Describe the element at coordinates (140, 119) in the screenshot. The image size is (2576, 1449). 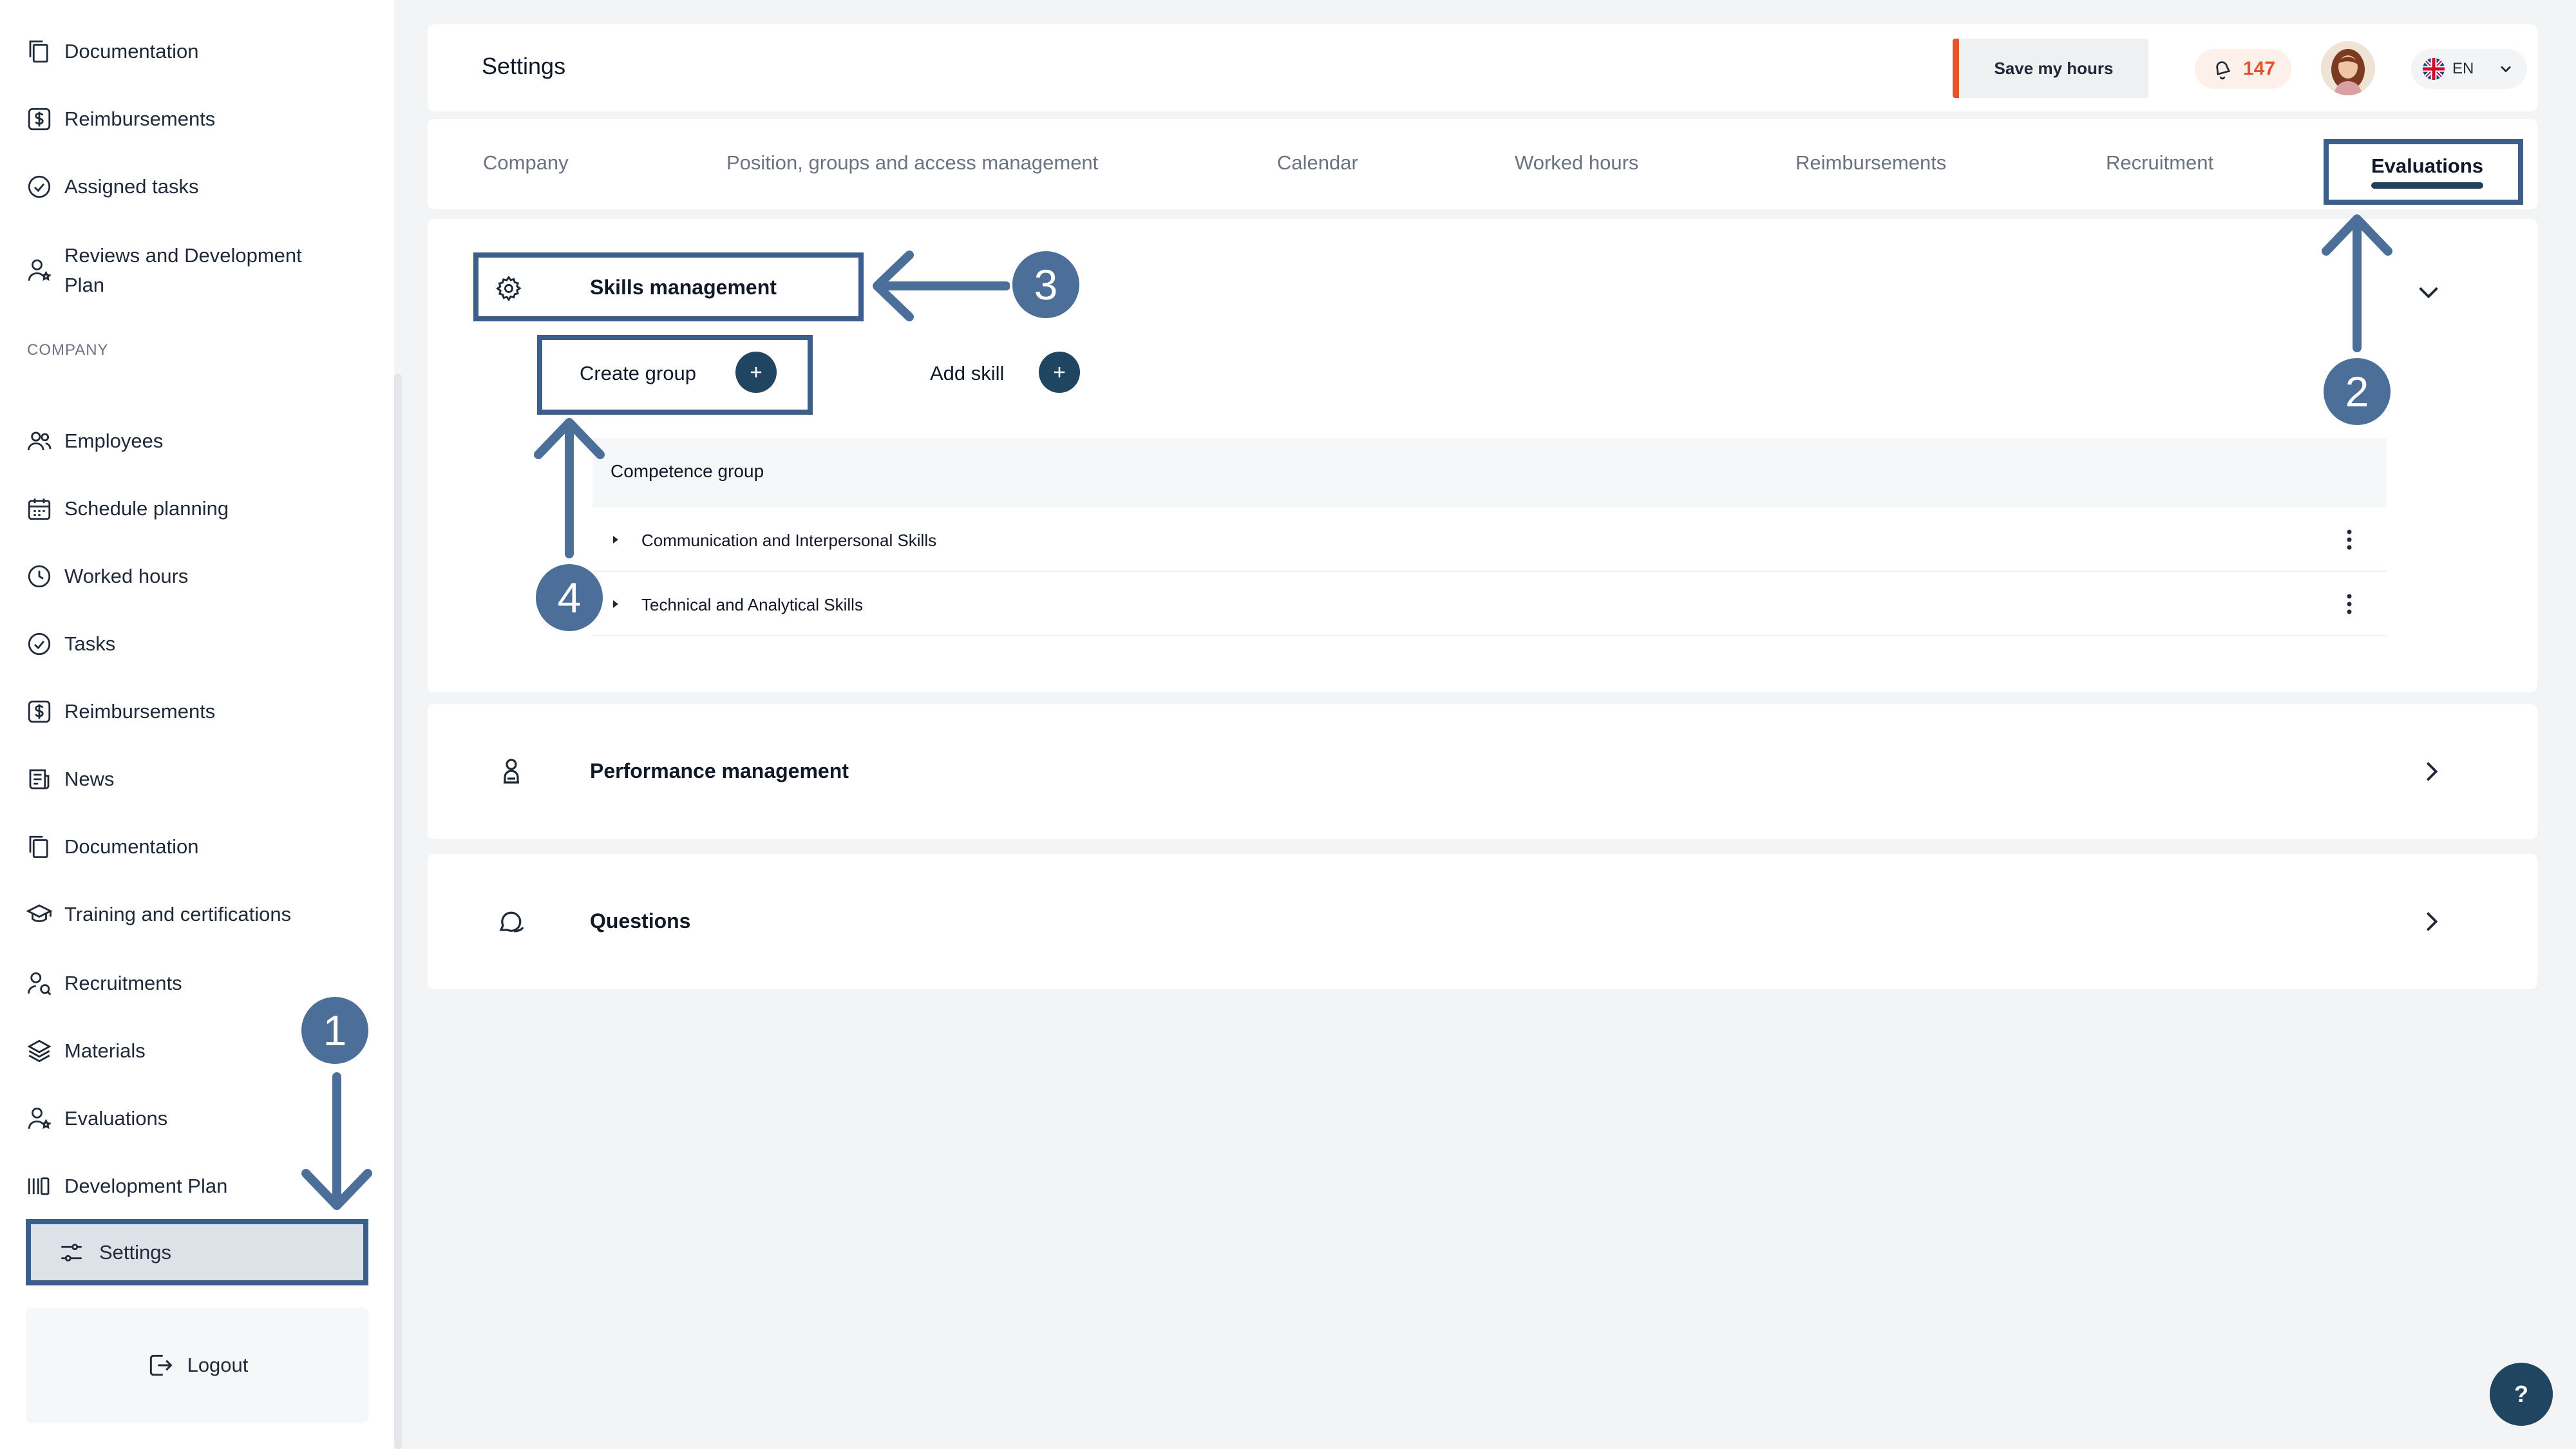
I see `sidebar-item-label: Reimbursements` at that location.